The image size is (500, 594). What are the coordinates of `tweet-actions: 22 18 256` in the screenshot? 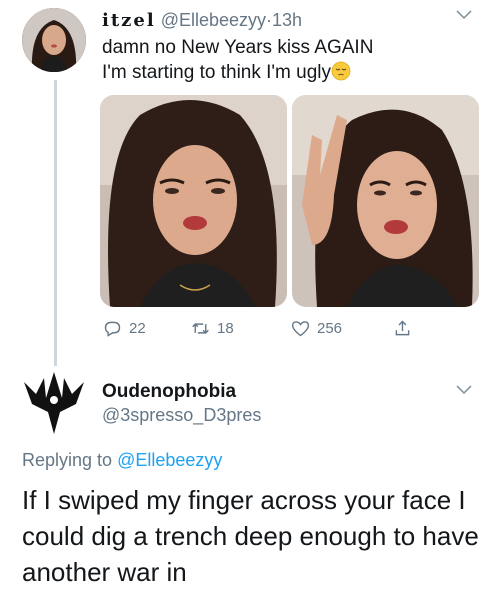 It's located at (272, 330).